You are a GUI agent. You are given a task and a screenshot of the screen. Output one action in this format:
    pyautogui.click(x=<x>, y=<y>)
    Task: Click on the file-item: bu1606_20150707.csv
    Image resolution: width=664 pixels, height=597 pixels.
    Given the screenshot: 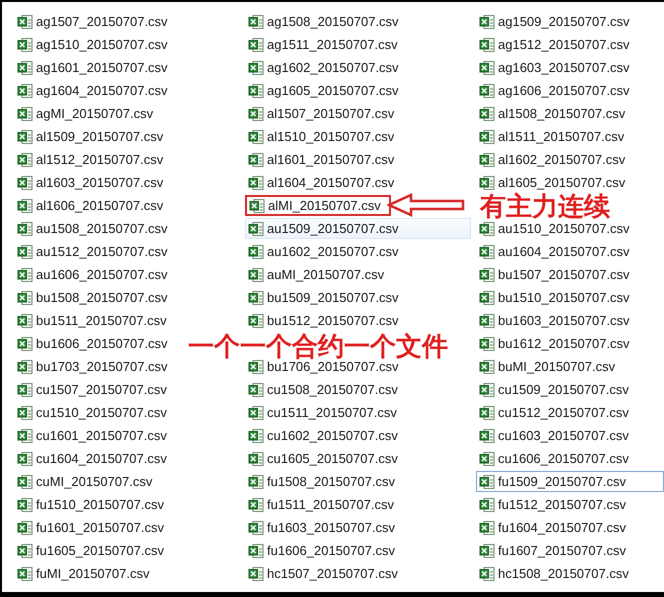 What is the action you would take?
    pyautogui.click(x=94, y=343)
    